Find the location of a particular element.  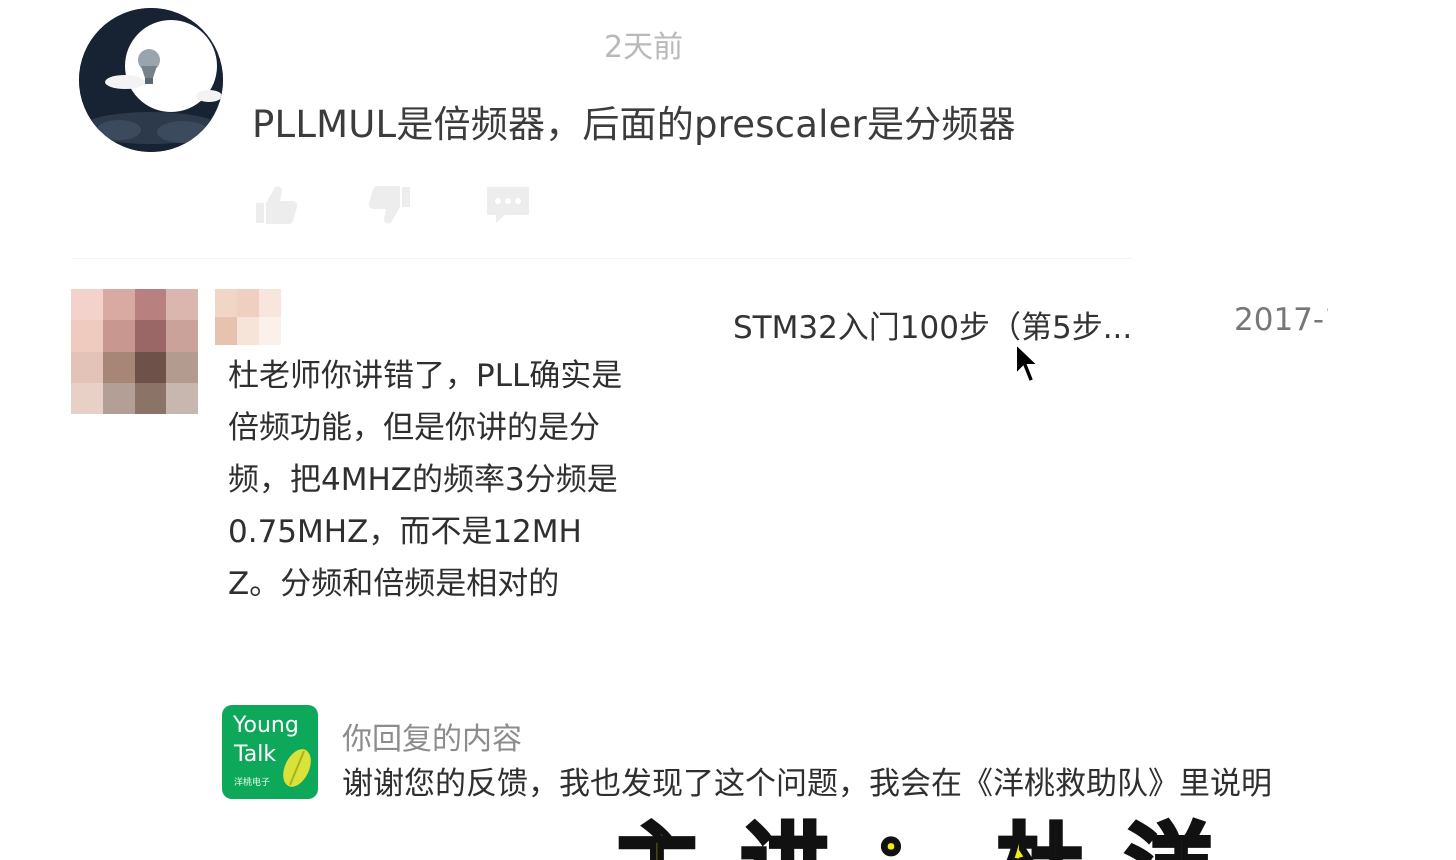

reply-button is located at coordinates (508, 205).